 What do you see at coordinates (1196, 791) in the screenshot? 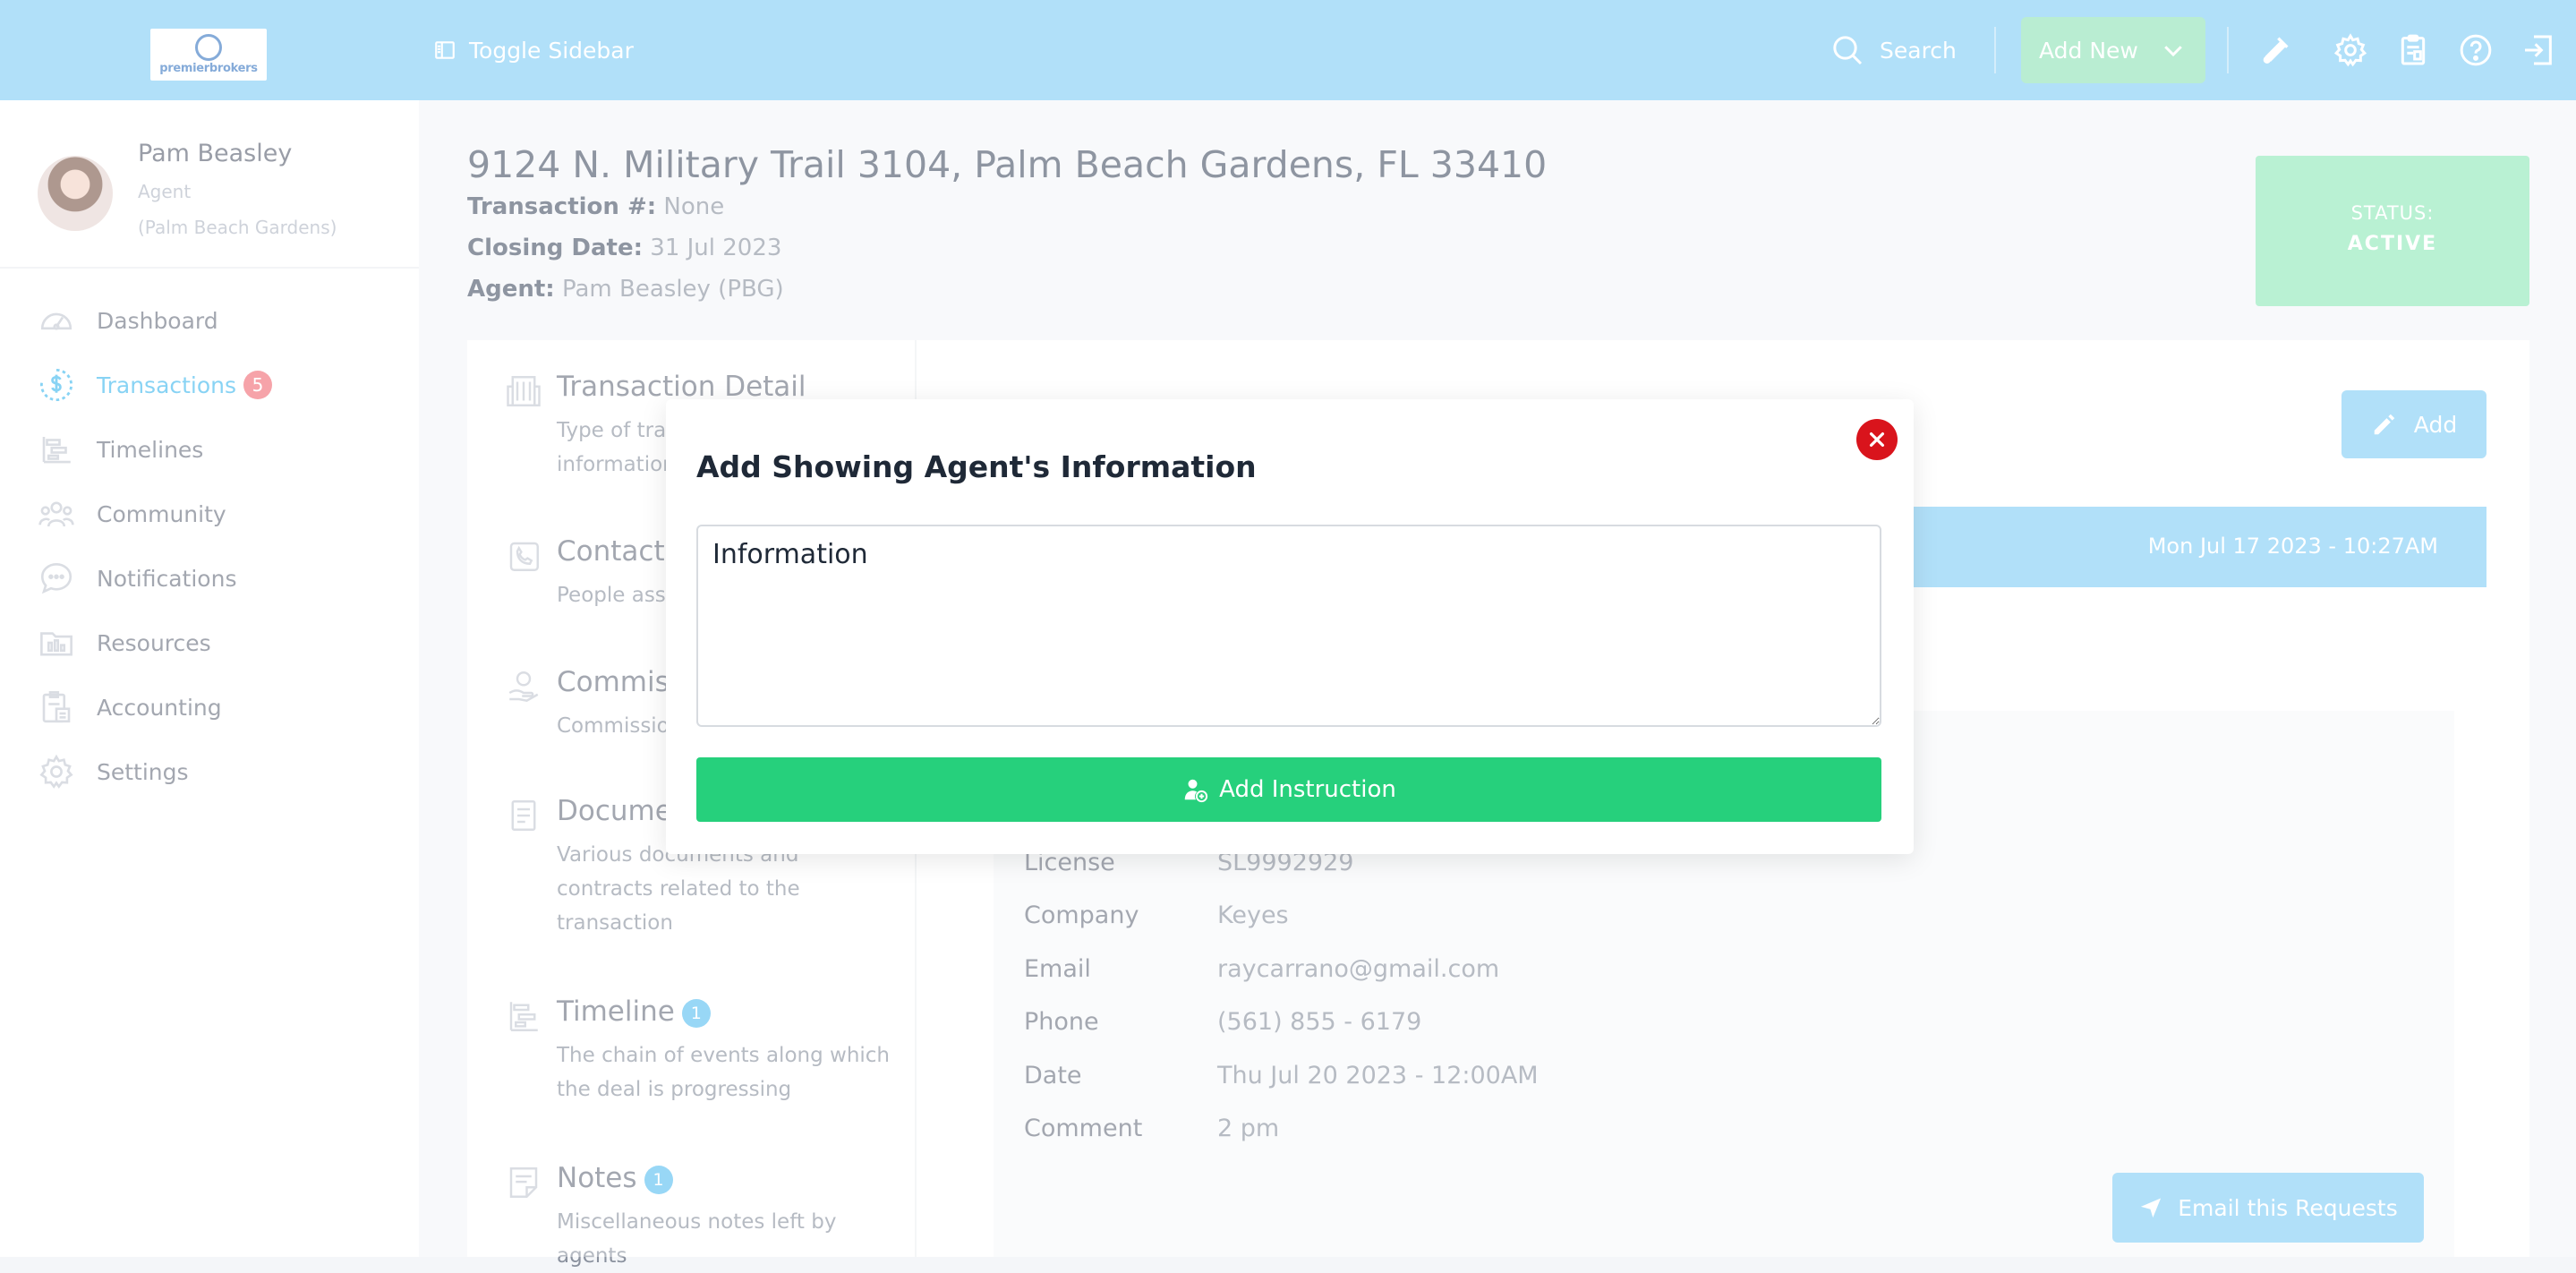
I see `add-user-icon` at bounding box center [1196, 791].